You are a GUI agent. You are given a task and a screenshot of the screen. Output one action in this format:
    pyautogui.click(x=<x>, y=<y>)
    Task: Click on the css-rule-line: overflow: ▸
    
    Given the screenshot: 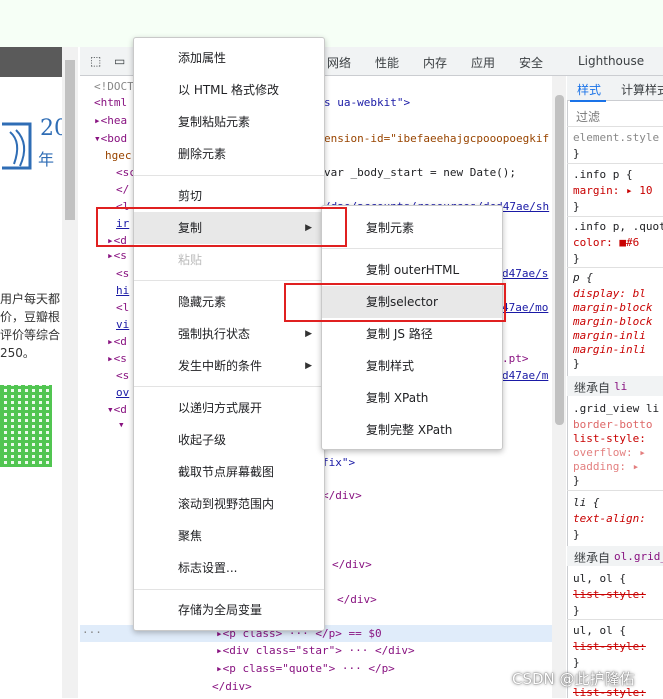 What is the action you would take?
    pyautogui.click(x=609, y=452)
    